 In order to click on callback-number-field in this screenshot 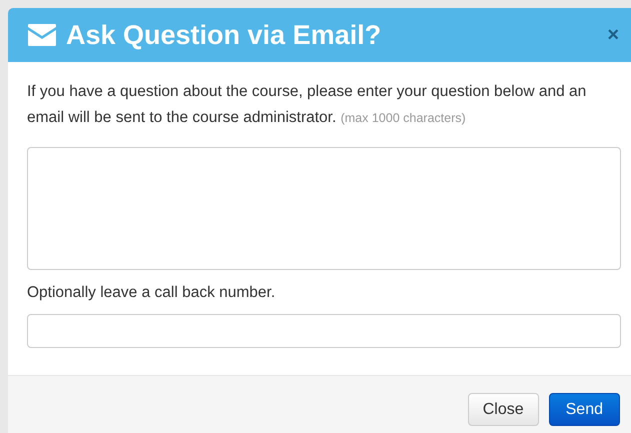, I will do `click(324, 331)`.